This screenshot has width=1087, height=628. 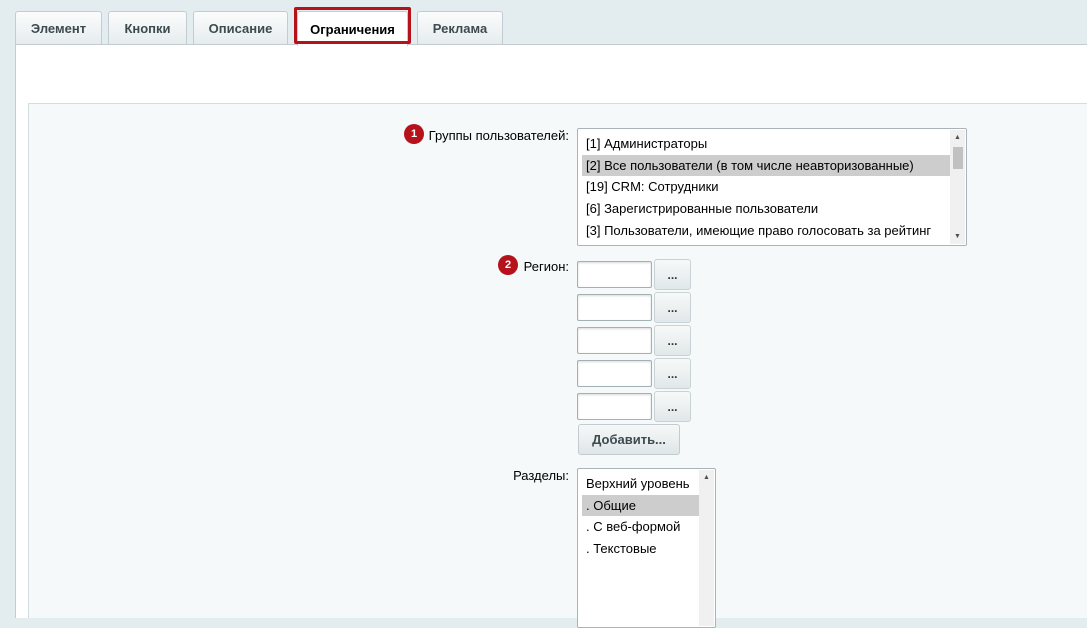 What do you see at coordinates (640, 505) in the screenshot?
I see `section-option-selected: . Общие` at bounding box center [640, 505].